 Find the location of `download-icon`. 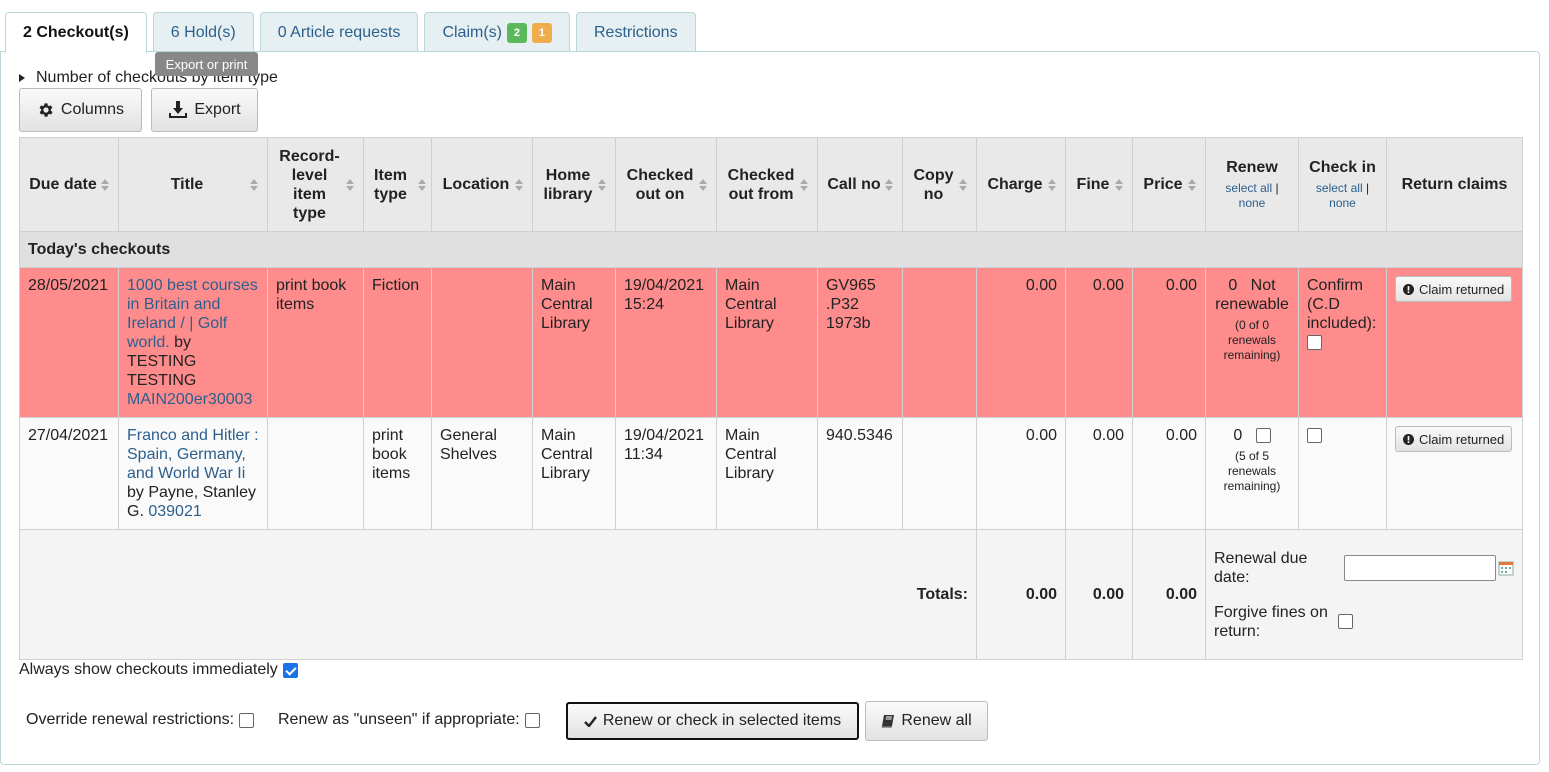

download-icon is located at coordinates (178, 109).